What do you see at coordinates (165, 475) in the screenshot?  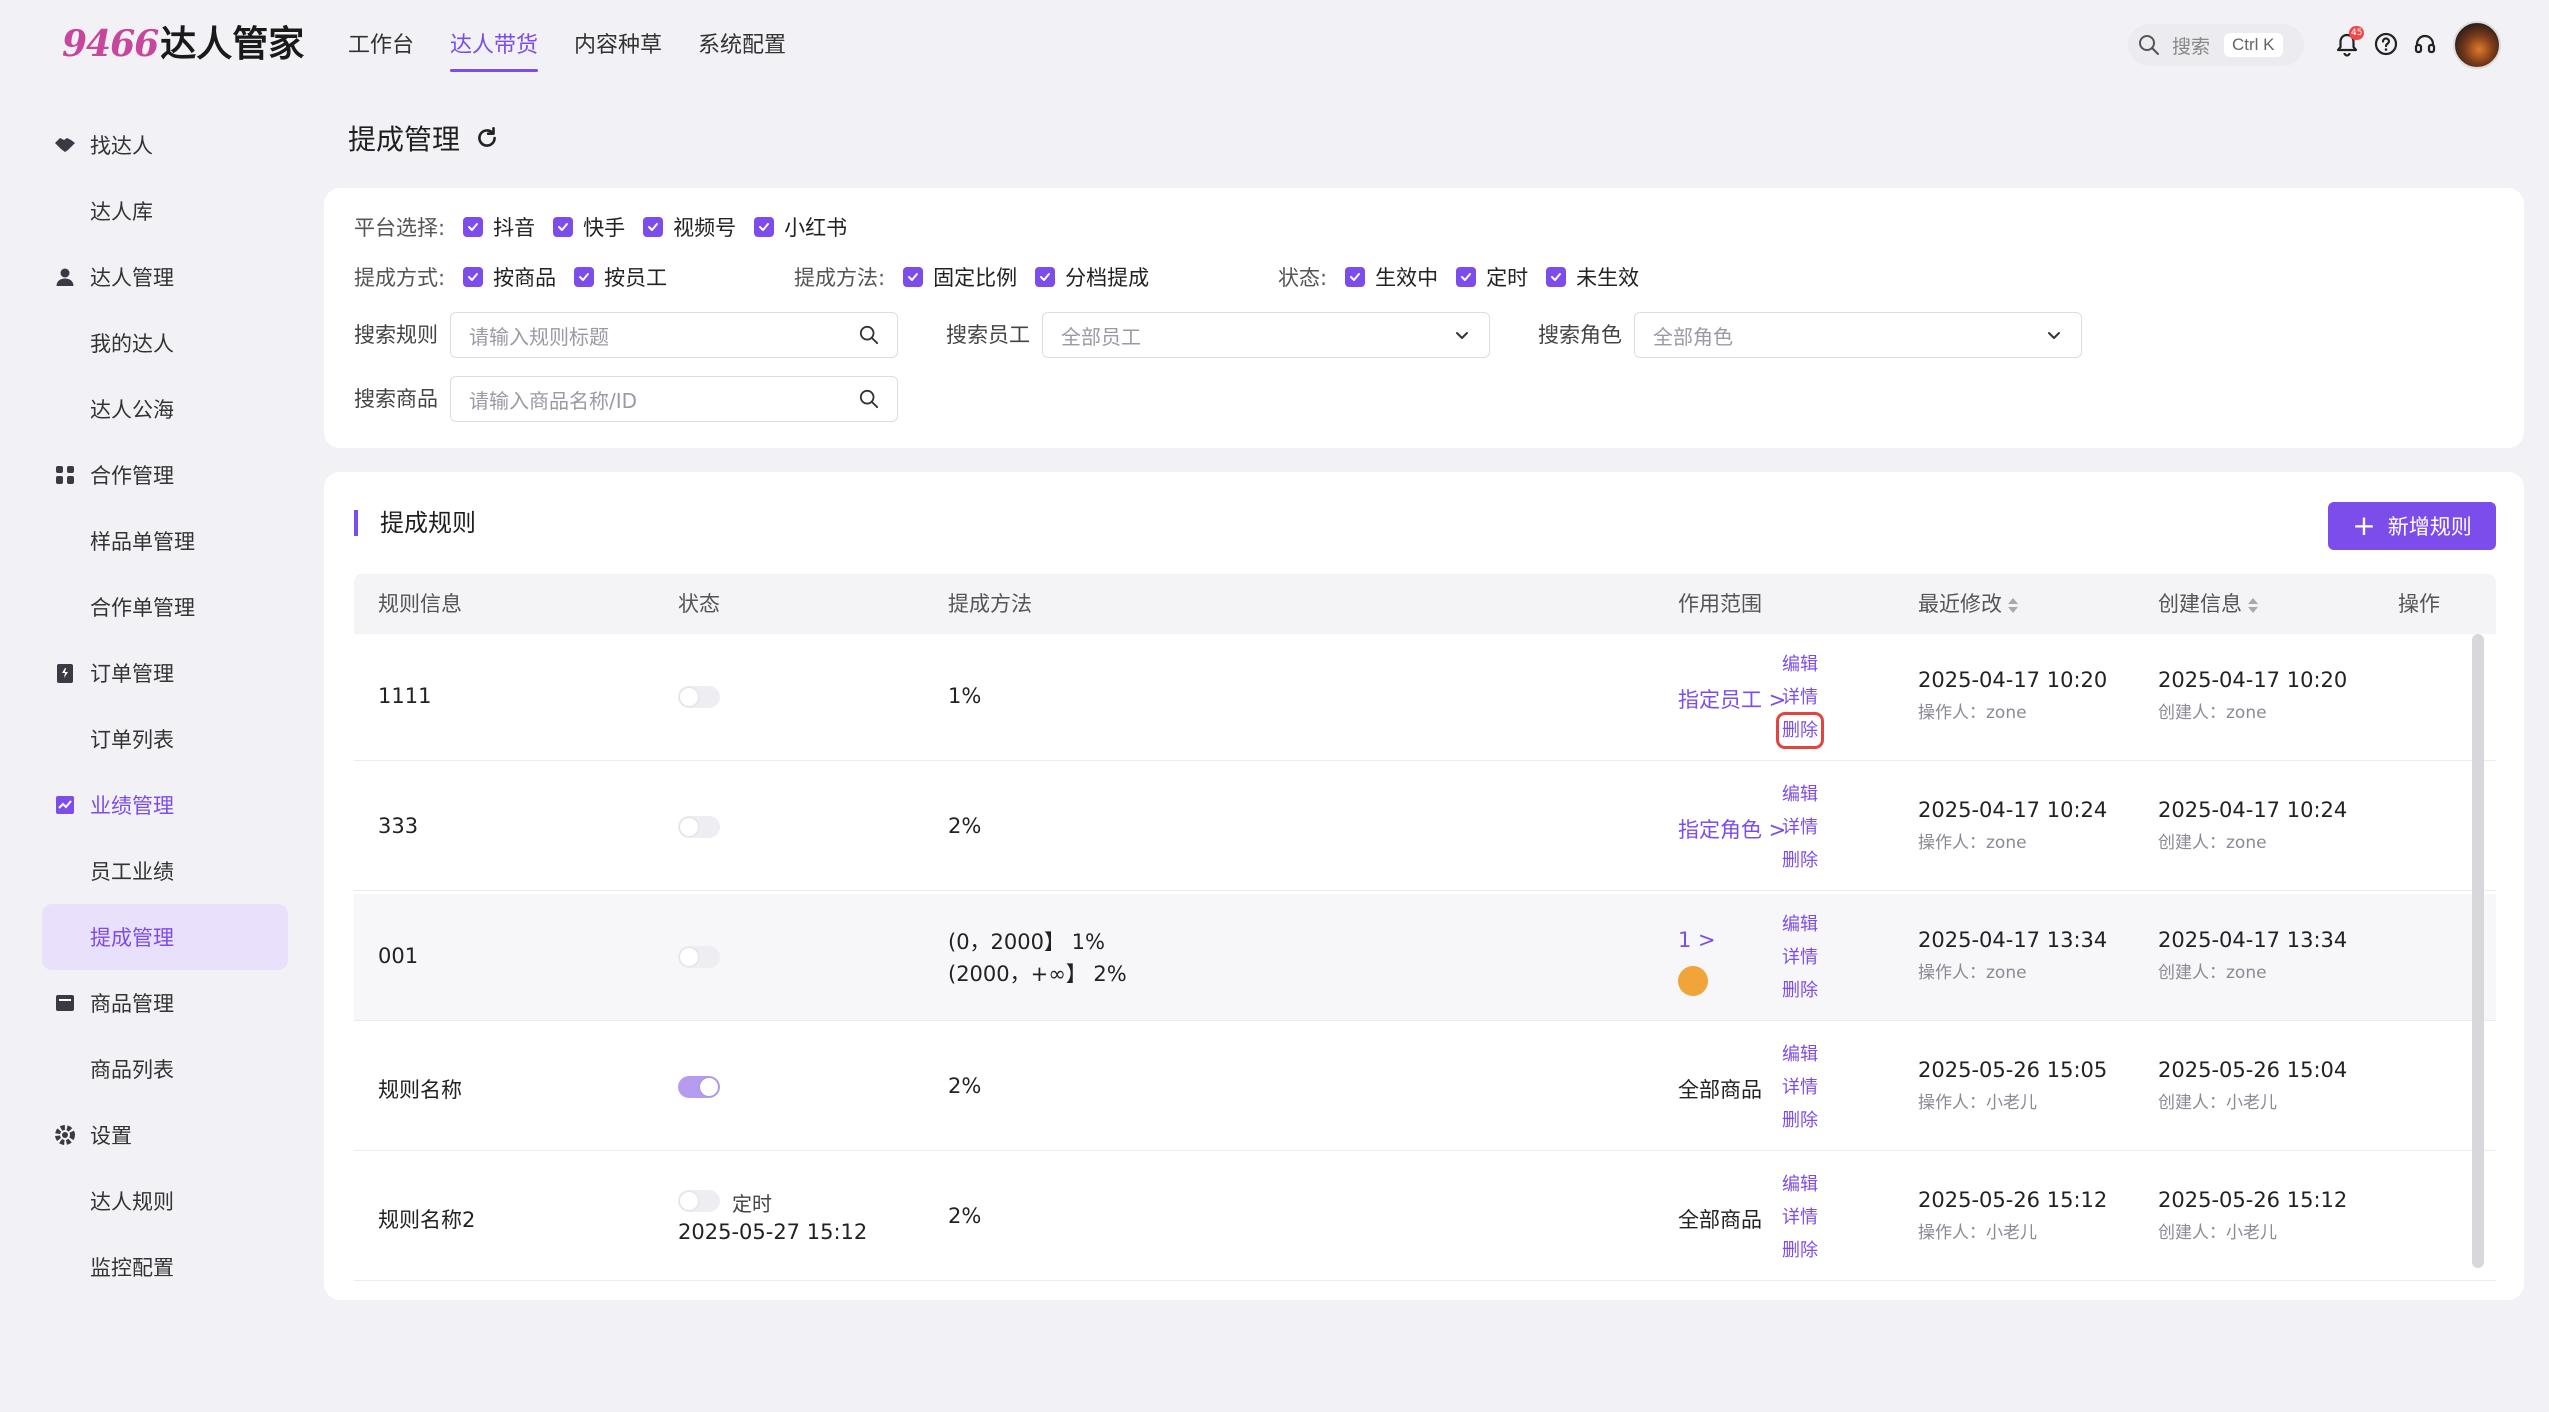 I see `sidebar-group: 合作管理` at bounding box center [165, 475].